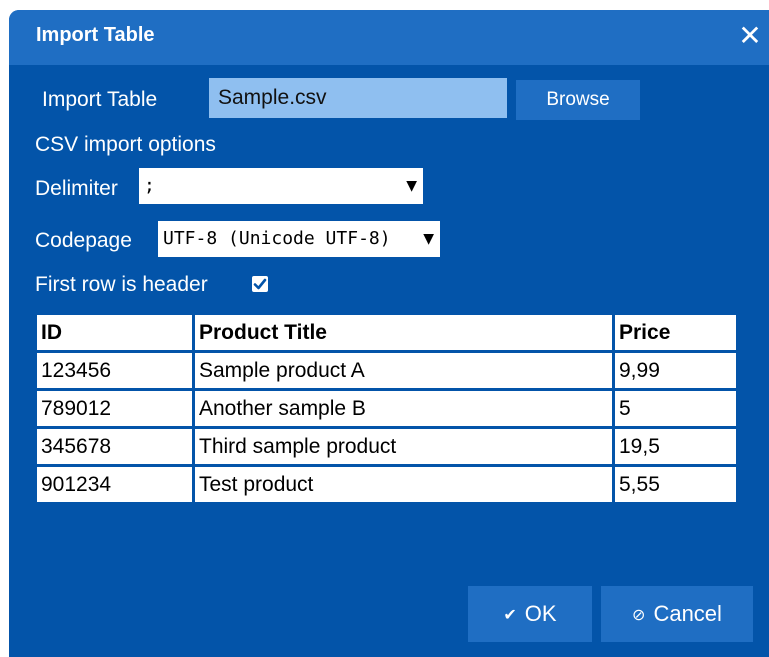 The height and width of the screenshot is (657, 769). I want to click on checkmark-icon, so click(260, 284).